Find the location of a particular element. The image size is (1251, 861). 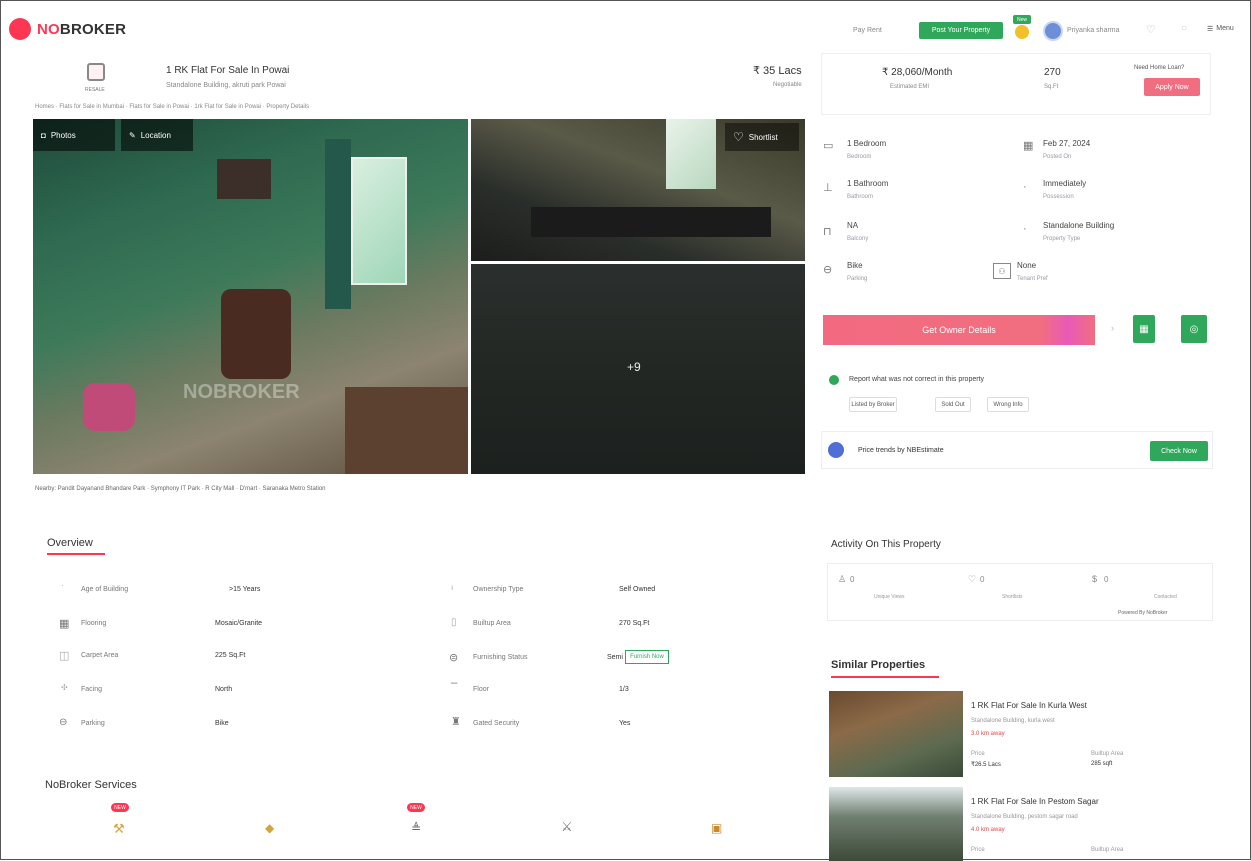

chair-image is located at coordinates (256, 334).